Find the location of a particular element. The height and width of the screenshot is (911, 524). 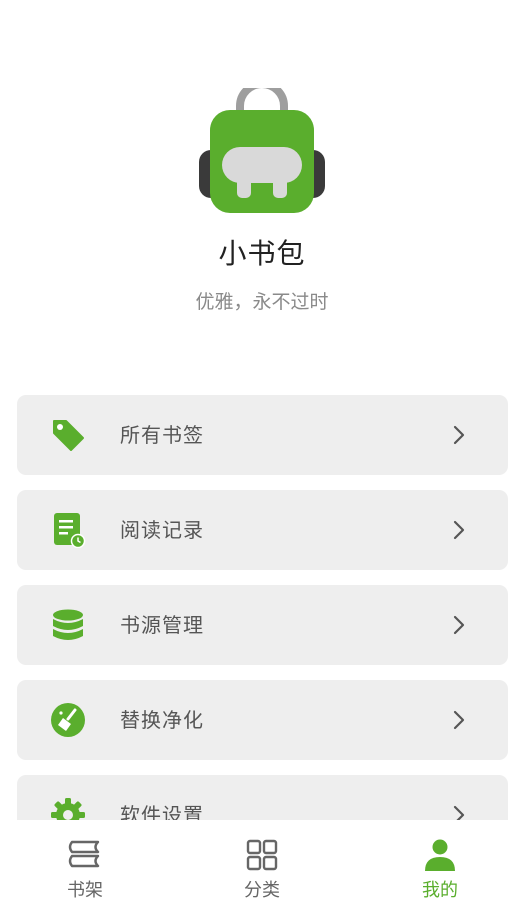

person-icon is located at coordinates (440, 855).